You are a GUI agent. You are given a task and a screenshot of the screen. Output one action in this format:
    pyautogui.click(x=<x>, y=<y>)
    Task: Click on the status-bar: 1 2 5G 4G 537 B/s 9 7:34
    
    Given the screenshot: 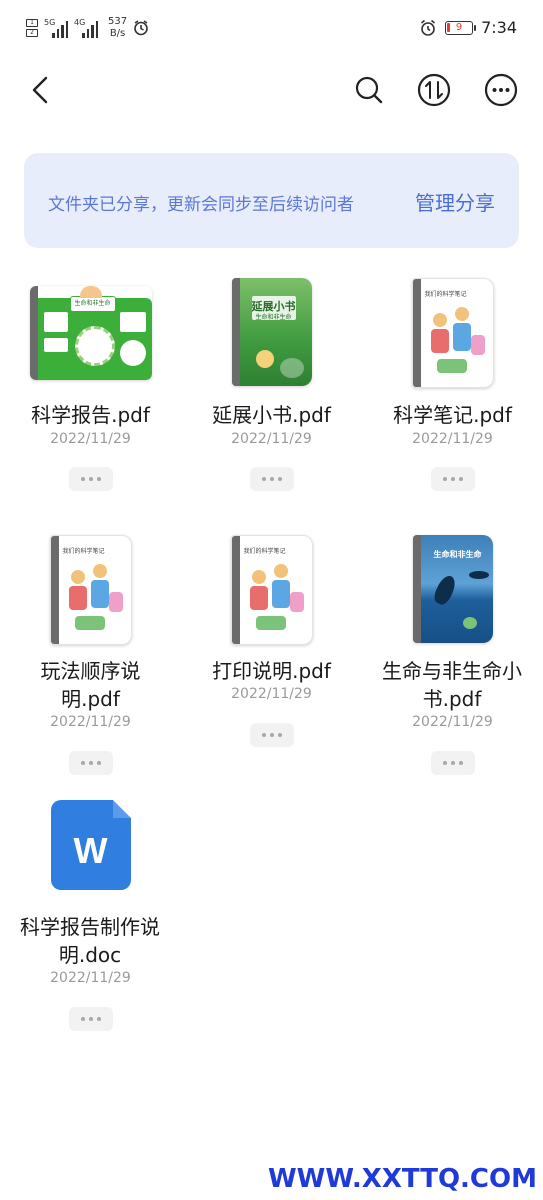 What is the action you would take?
    pyautogui.click(x=271, y=30)
    